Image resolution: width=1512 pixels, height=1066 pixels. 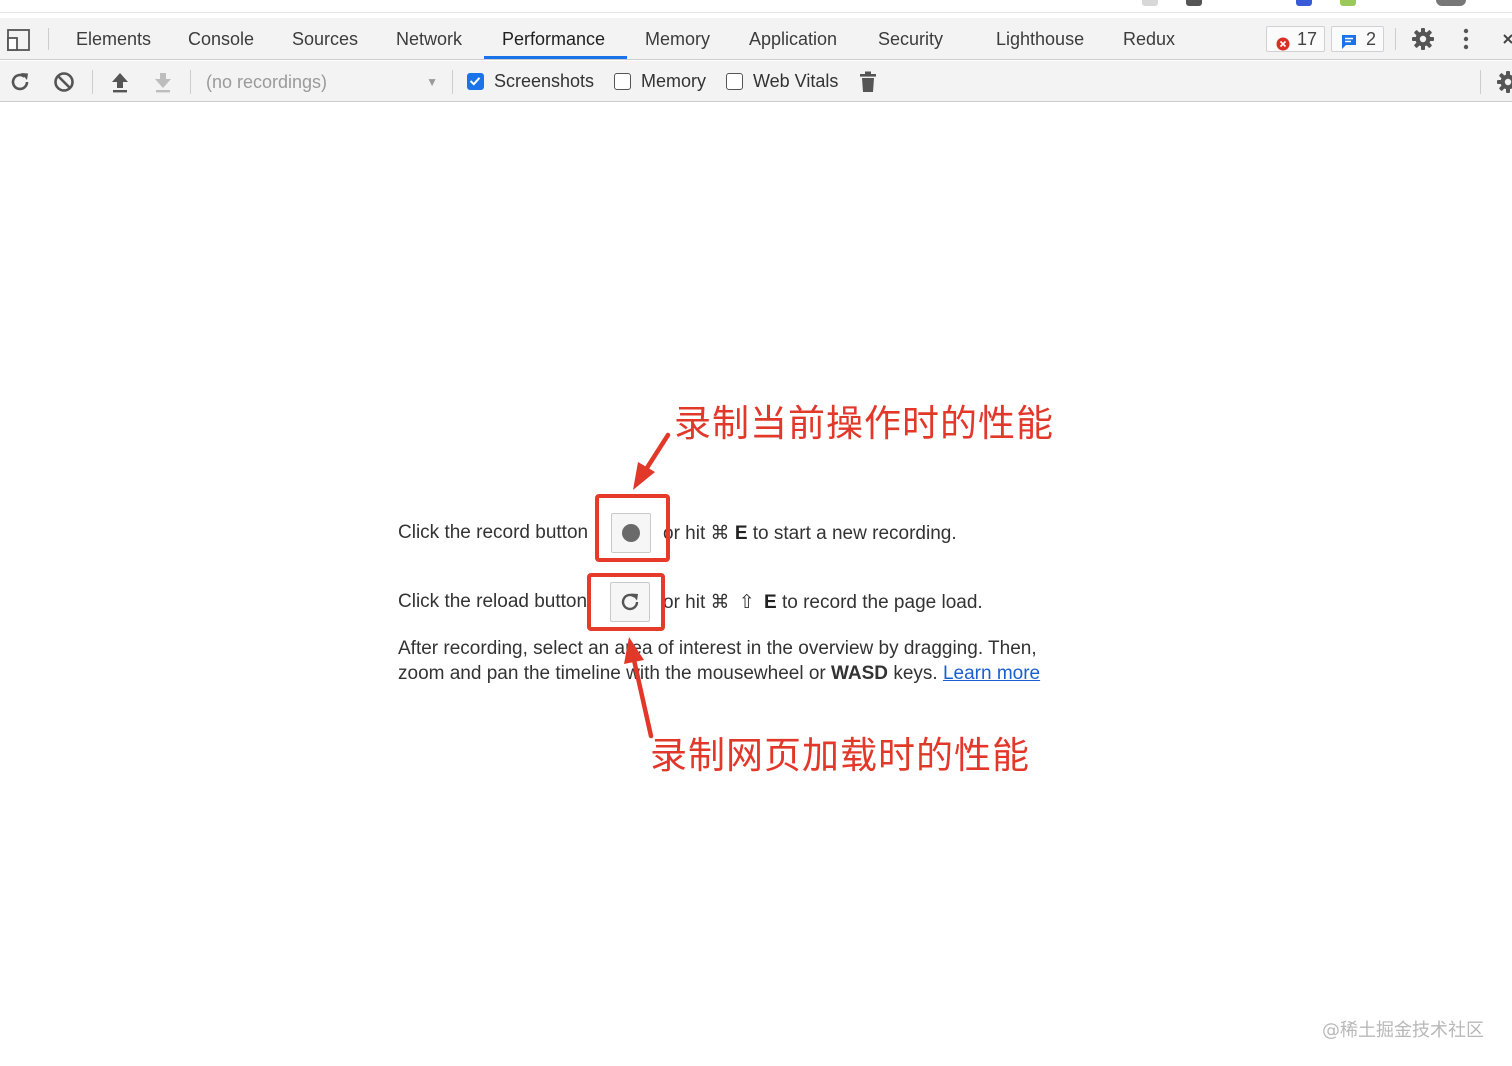 I want to click on trash-icon, so click(x=869, y=82).